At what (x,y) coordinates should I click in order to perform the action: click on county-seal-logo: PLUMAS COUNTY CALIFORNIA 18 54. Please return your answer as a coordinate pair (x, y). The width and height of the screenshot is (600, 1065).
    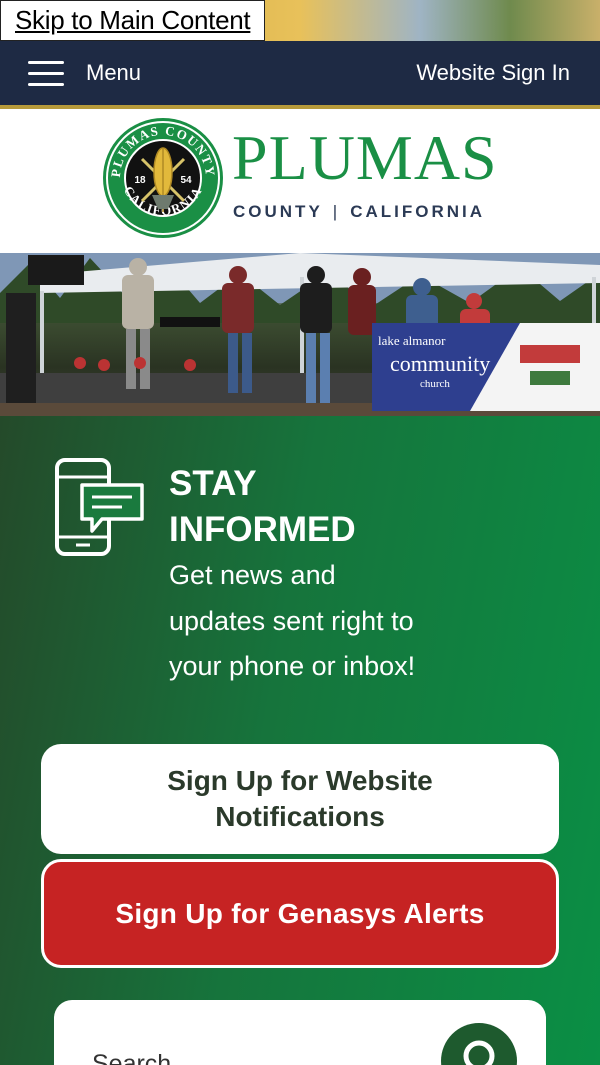
    Looking at the image, I should click on (163, 178).